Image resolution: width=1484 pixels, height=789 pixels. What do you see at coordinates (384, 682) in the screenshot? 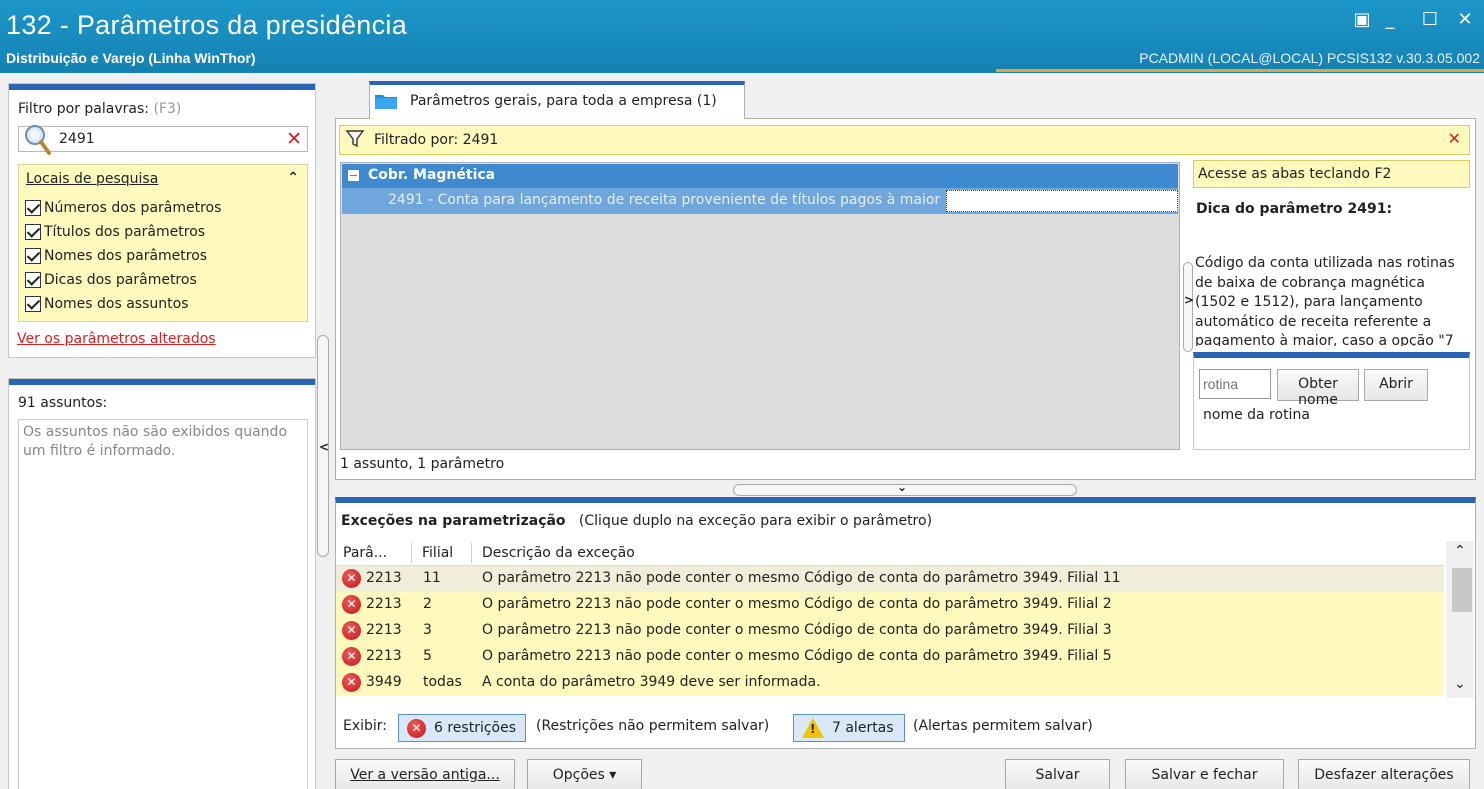
I see `row-param: 3949` at bounding box center [384, 682].